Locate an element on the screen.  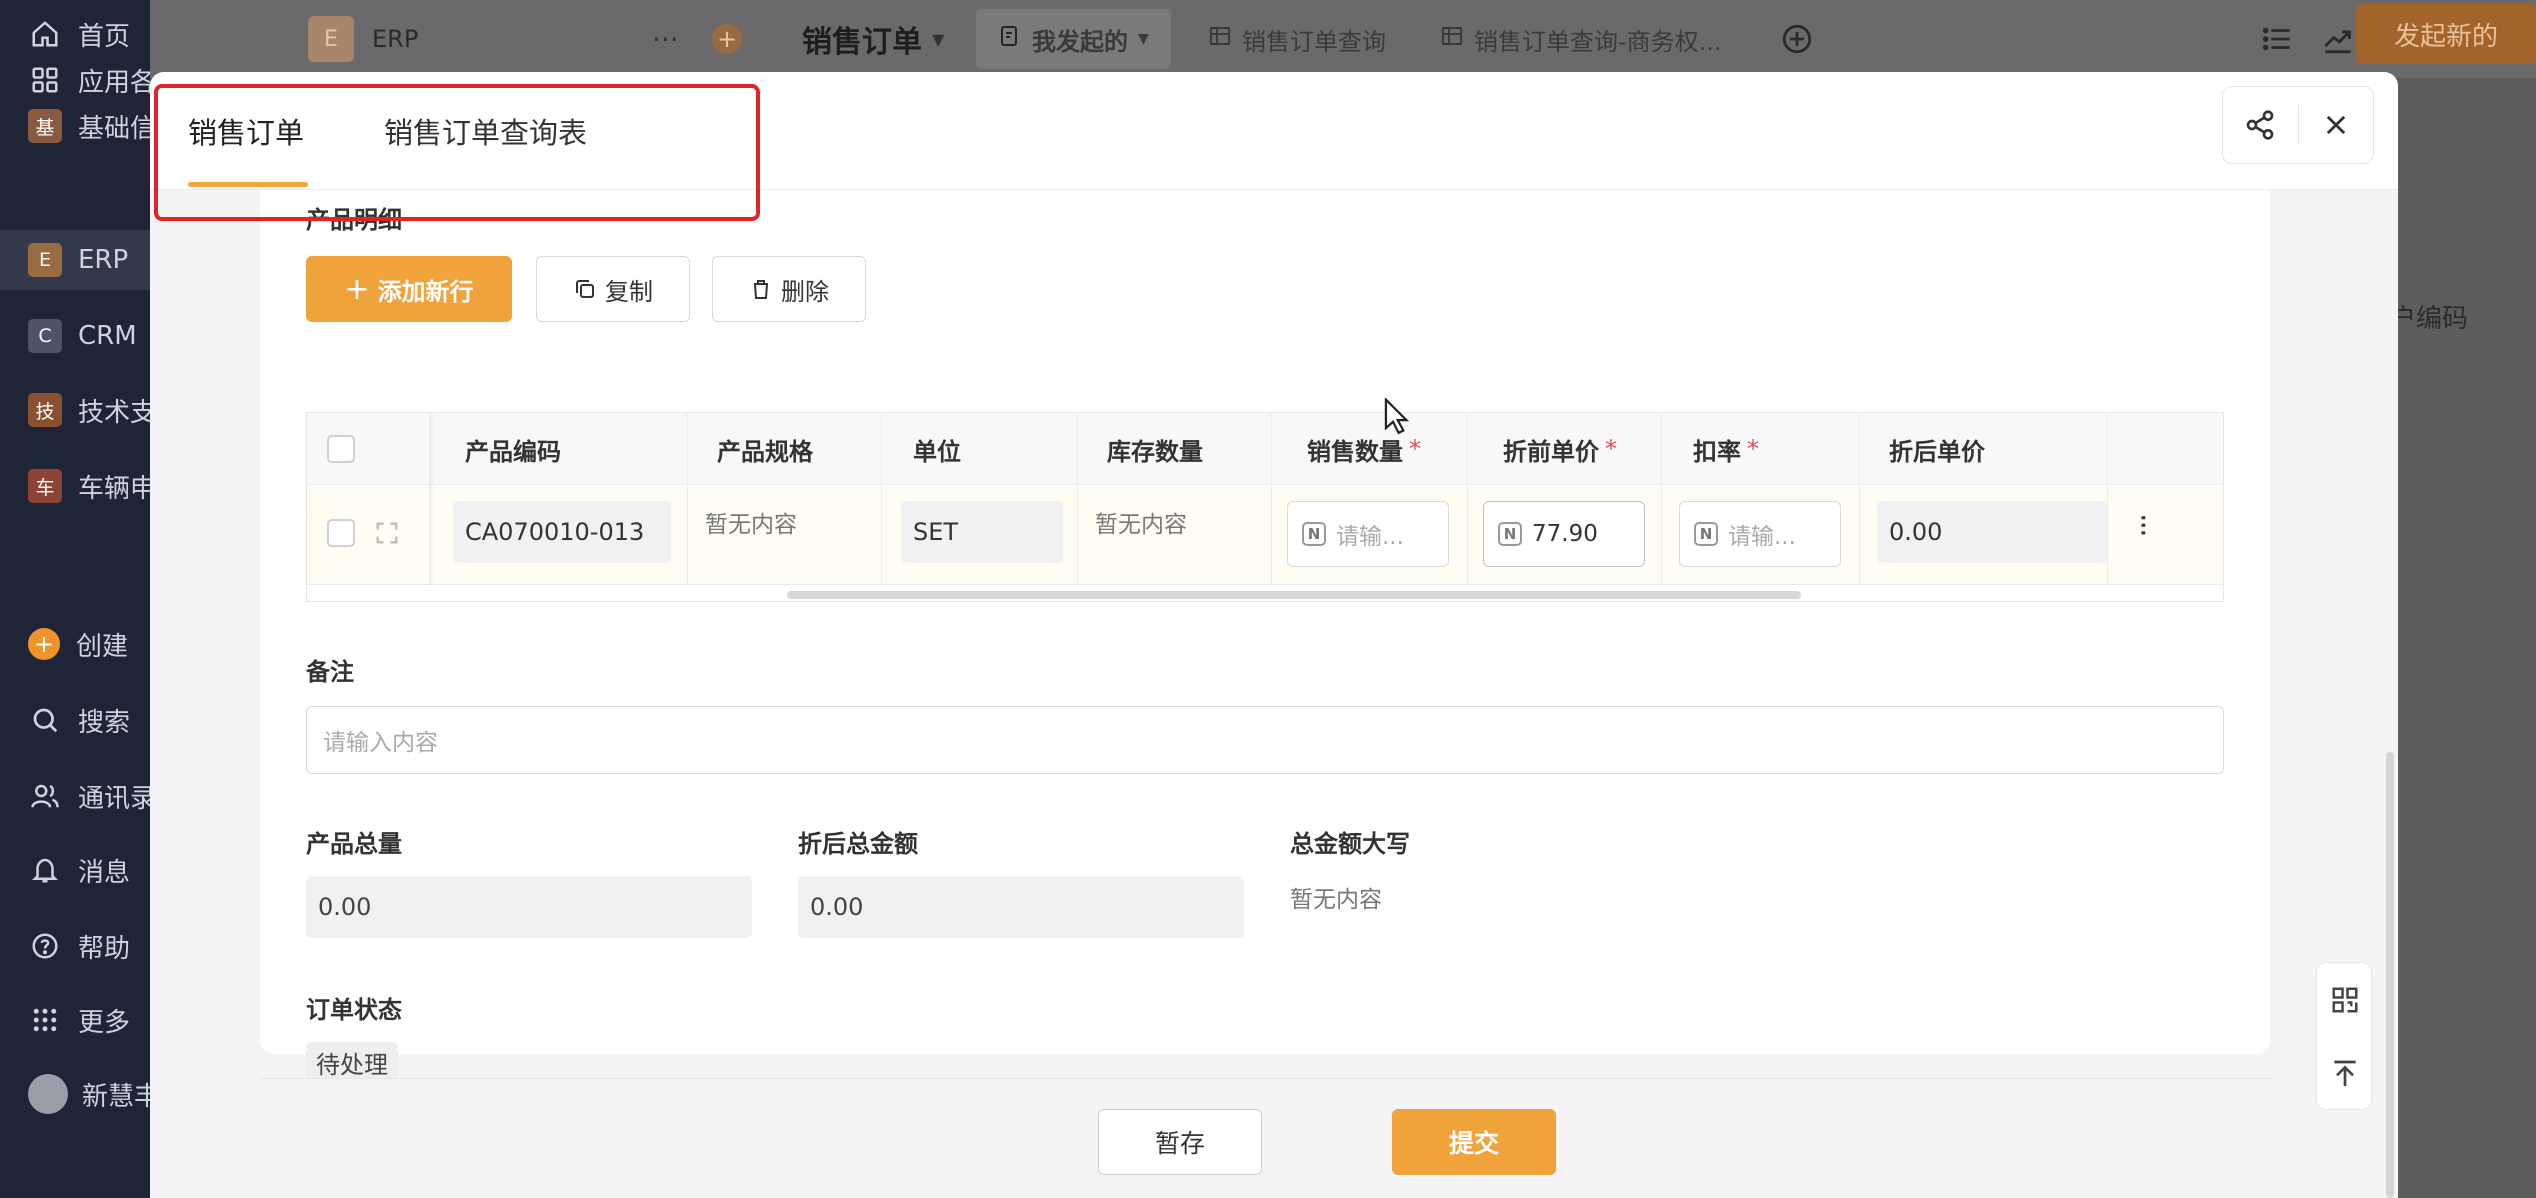
tab-sales-order-query: 销售订单查询 is located at coordinates (1297, 39).